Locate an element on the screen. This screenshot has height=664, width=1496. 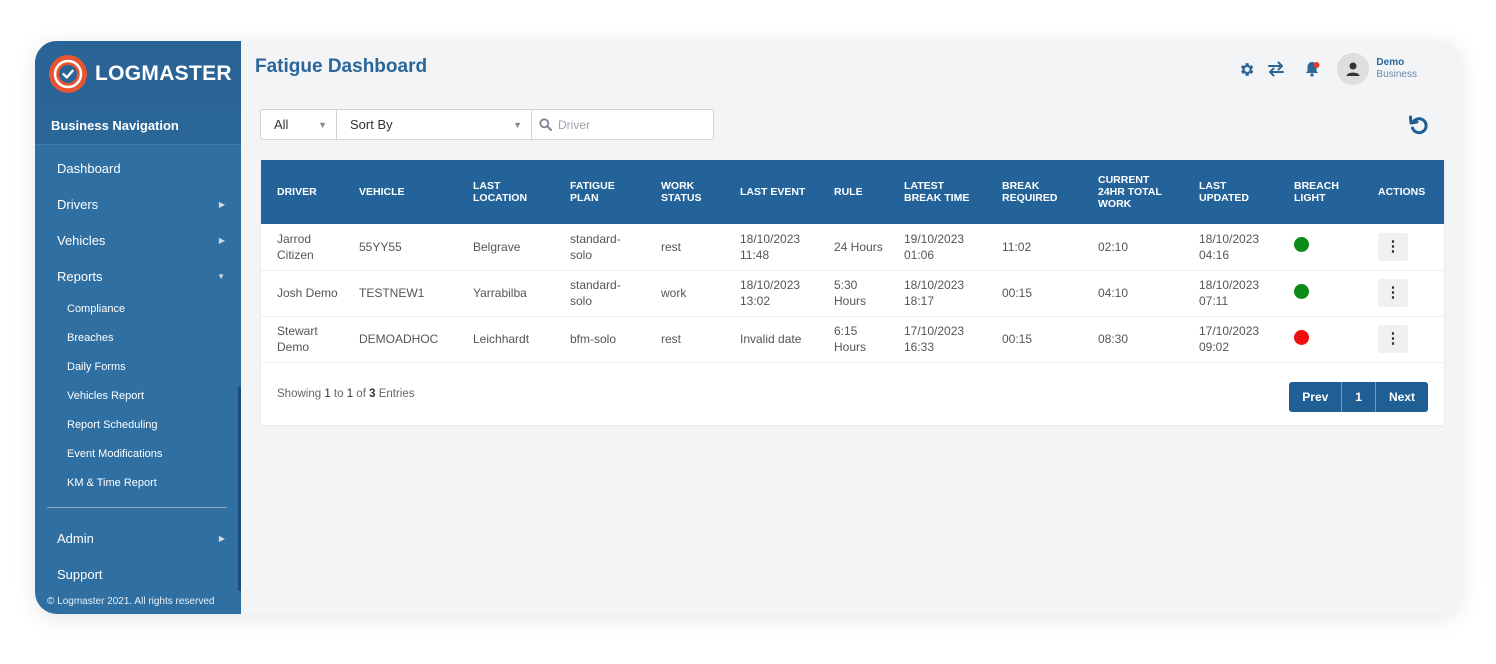
cell-latest-break-time: 18/10/2023 18:17 is located at coordinates (937, 293).